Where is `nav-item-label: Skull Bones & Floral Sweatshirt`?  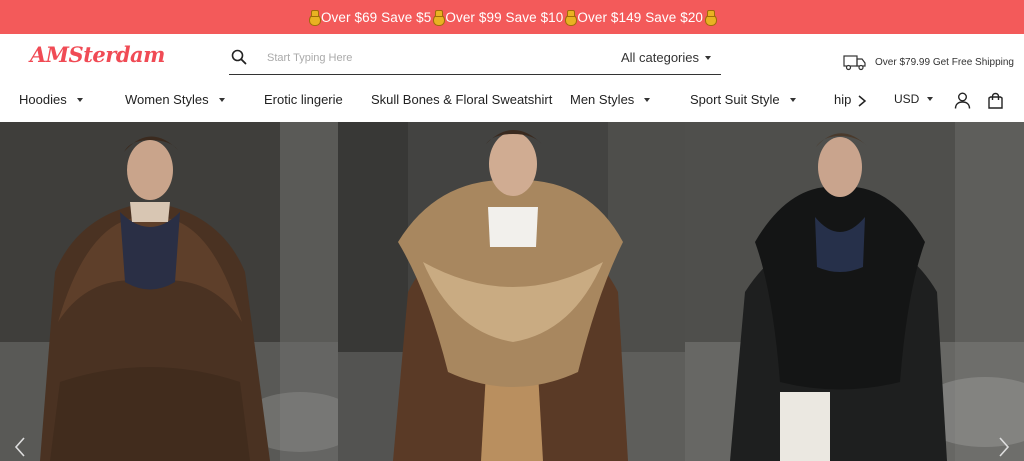 nav-item-label: Skull Bones & Floral Sweatshirt is located at coordinates (462, 99).